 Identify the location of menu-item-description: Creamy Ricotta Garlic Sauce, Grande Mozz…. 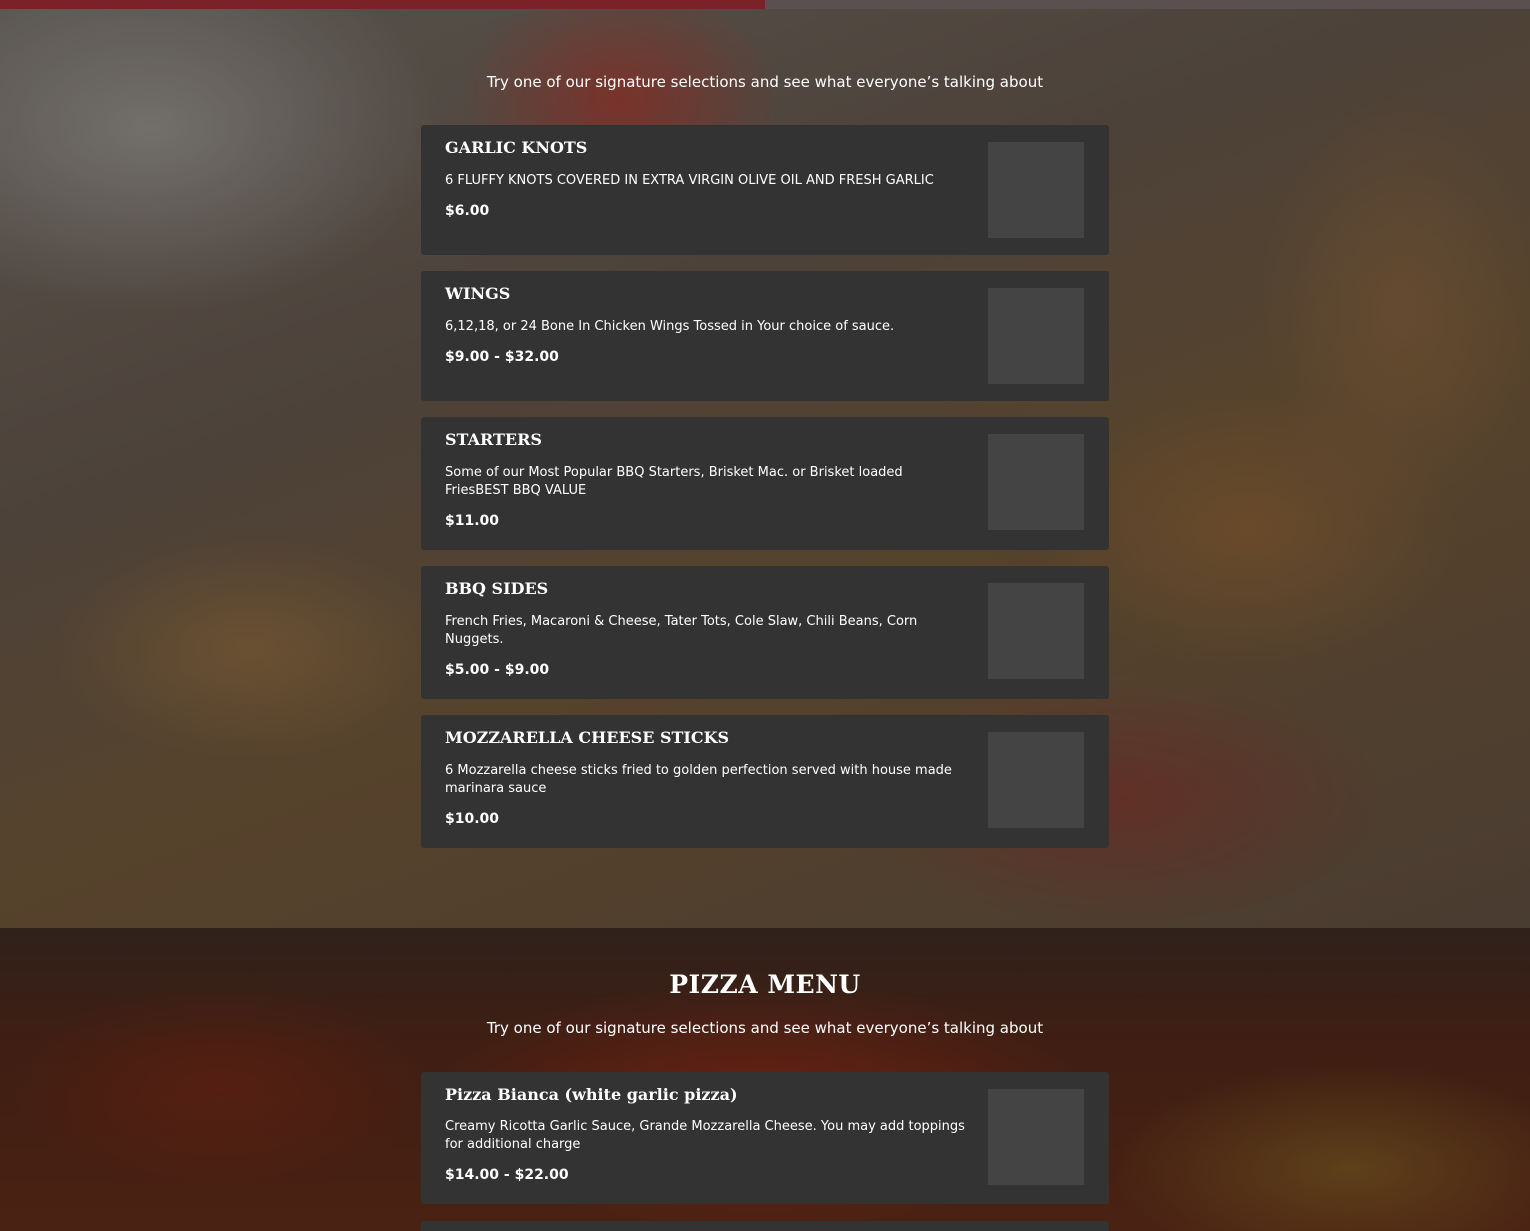
(705, 1135).